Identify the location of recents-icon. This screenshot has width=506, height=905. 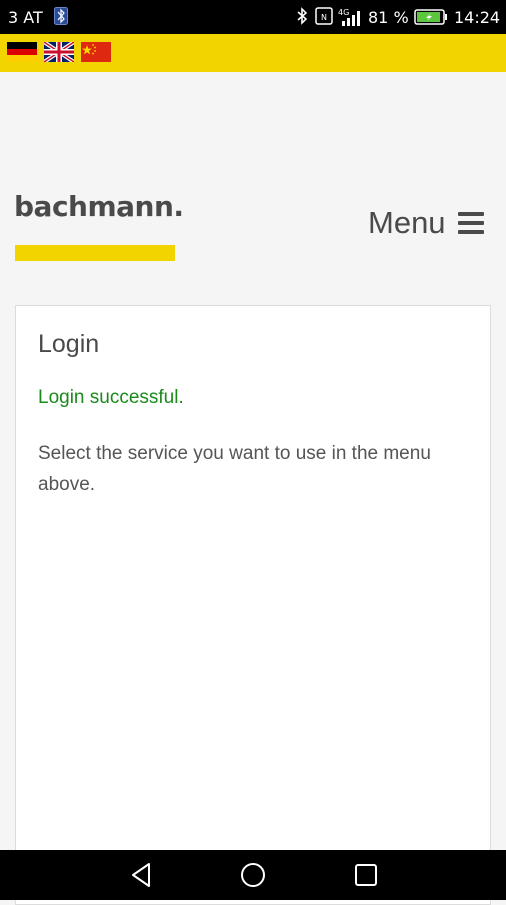
(366, 875).